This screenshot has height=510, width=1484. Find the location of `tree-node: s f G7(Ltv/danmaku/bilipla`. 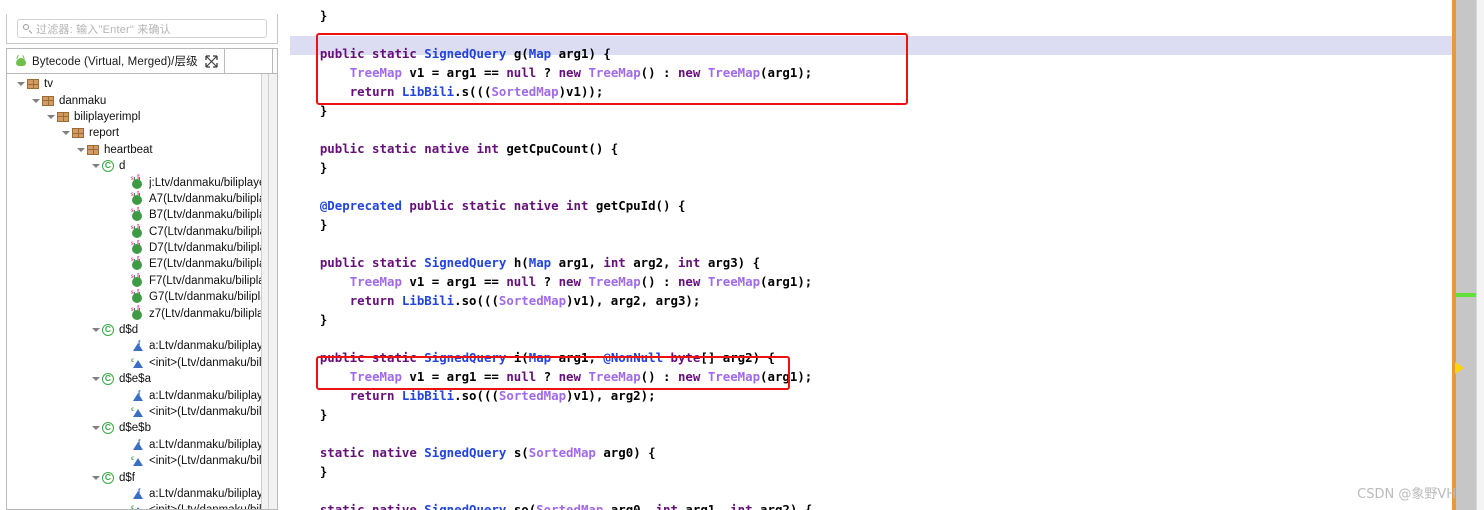

tree-node: s f G7(Ltv/danmaku/bilipla is located at coordinates (142, 297).